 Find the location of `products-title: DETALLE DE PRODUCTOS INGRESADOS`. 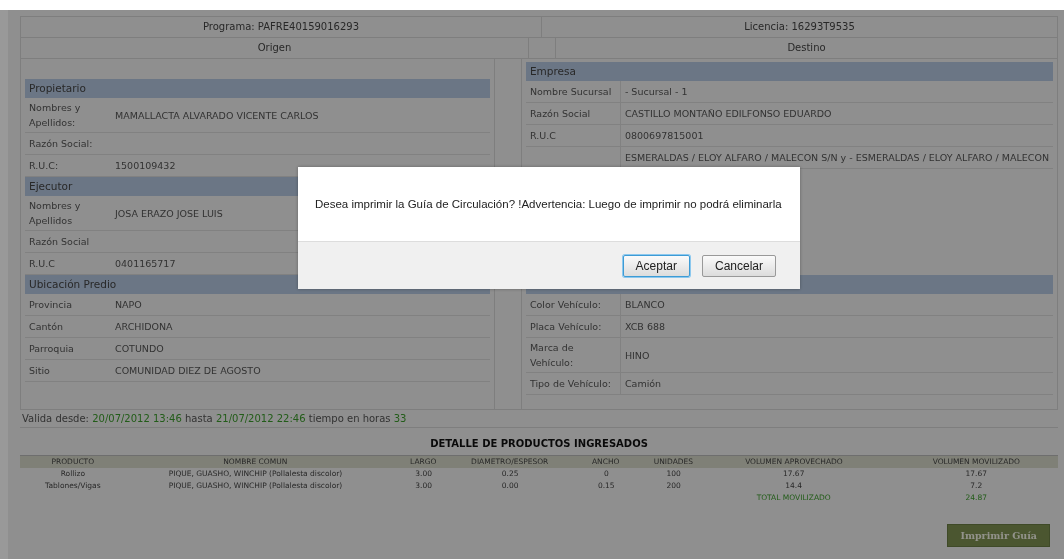

products-title: DETALLE DE PRODUCTOS INGRESADOS is located at coordinates (539, 443).